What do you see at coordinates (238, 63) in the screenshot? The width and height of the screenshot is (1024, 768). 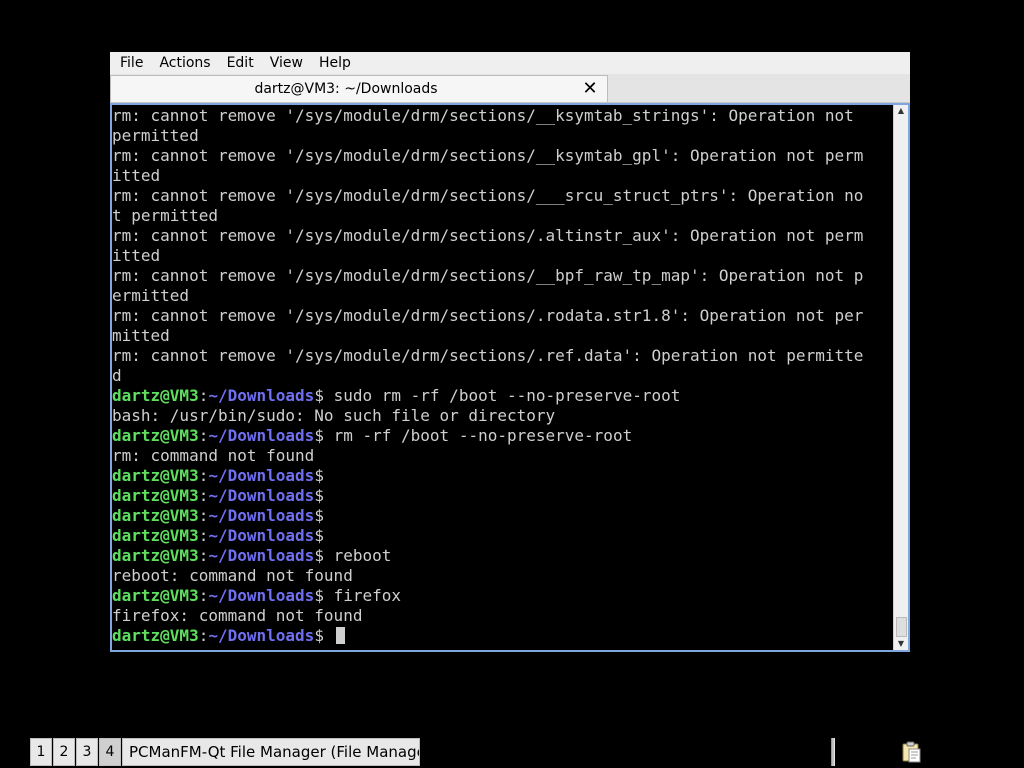 I see `menu-edit: Edit` at bounding box center [238, 63].